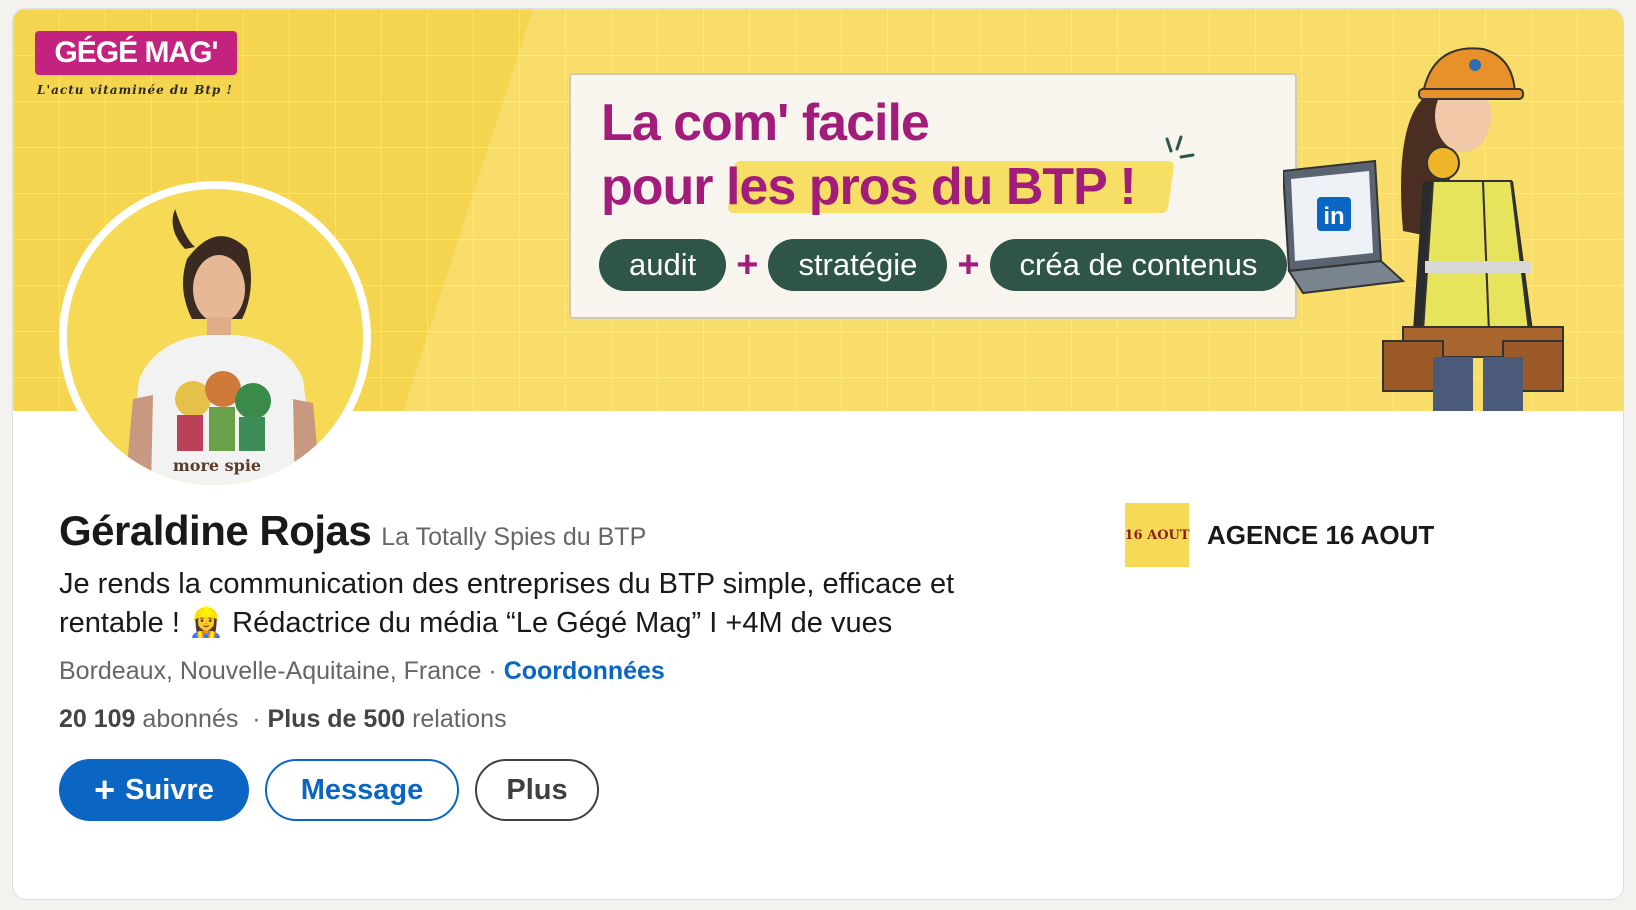 The height and width of the screenshot is (910, 1636). I want to click on promo-line-1: La com' facile, so click(765, 123).